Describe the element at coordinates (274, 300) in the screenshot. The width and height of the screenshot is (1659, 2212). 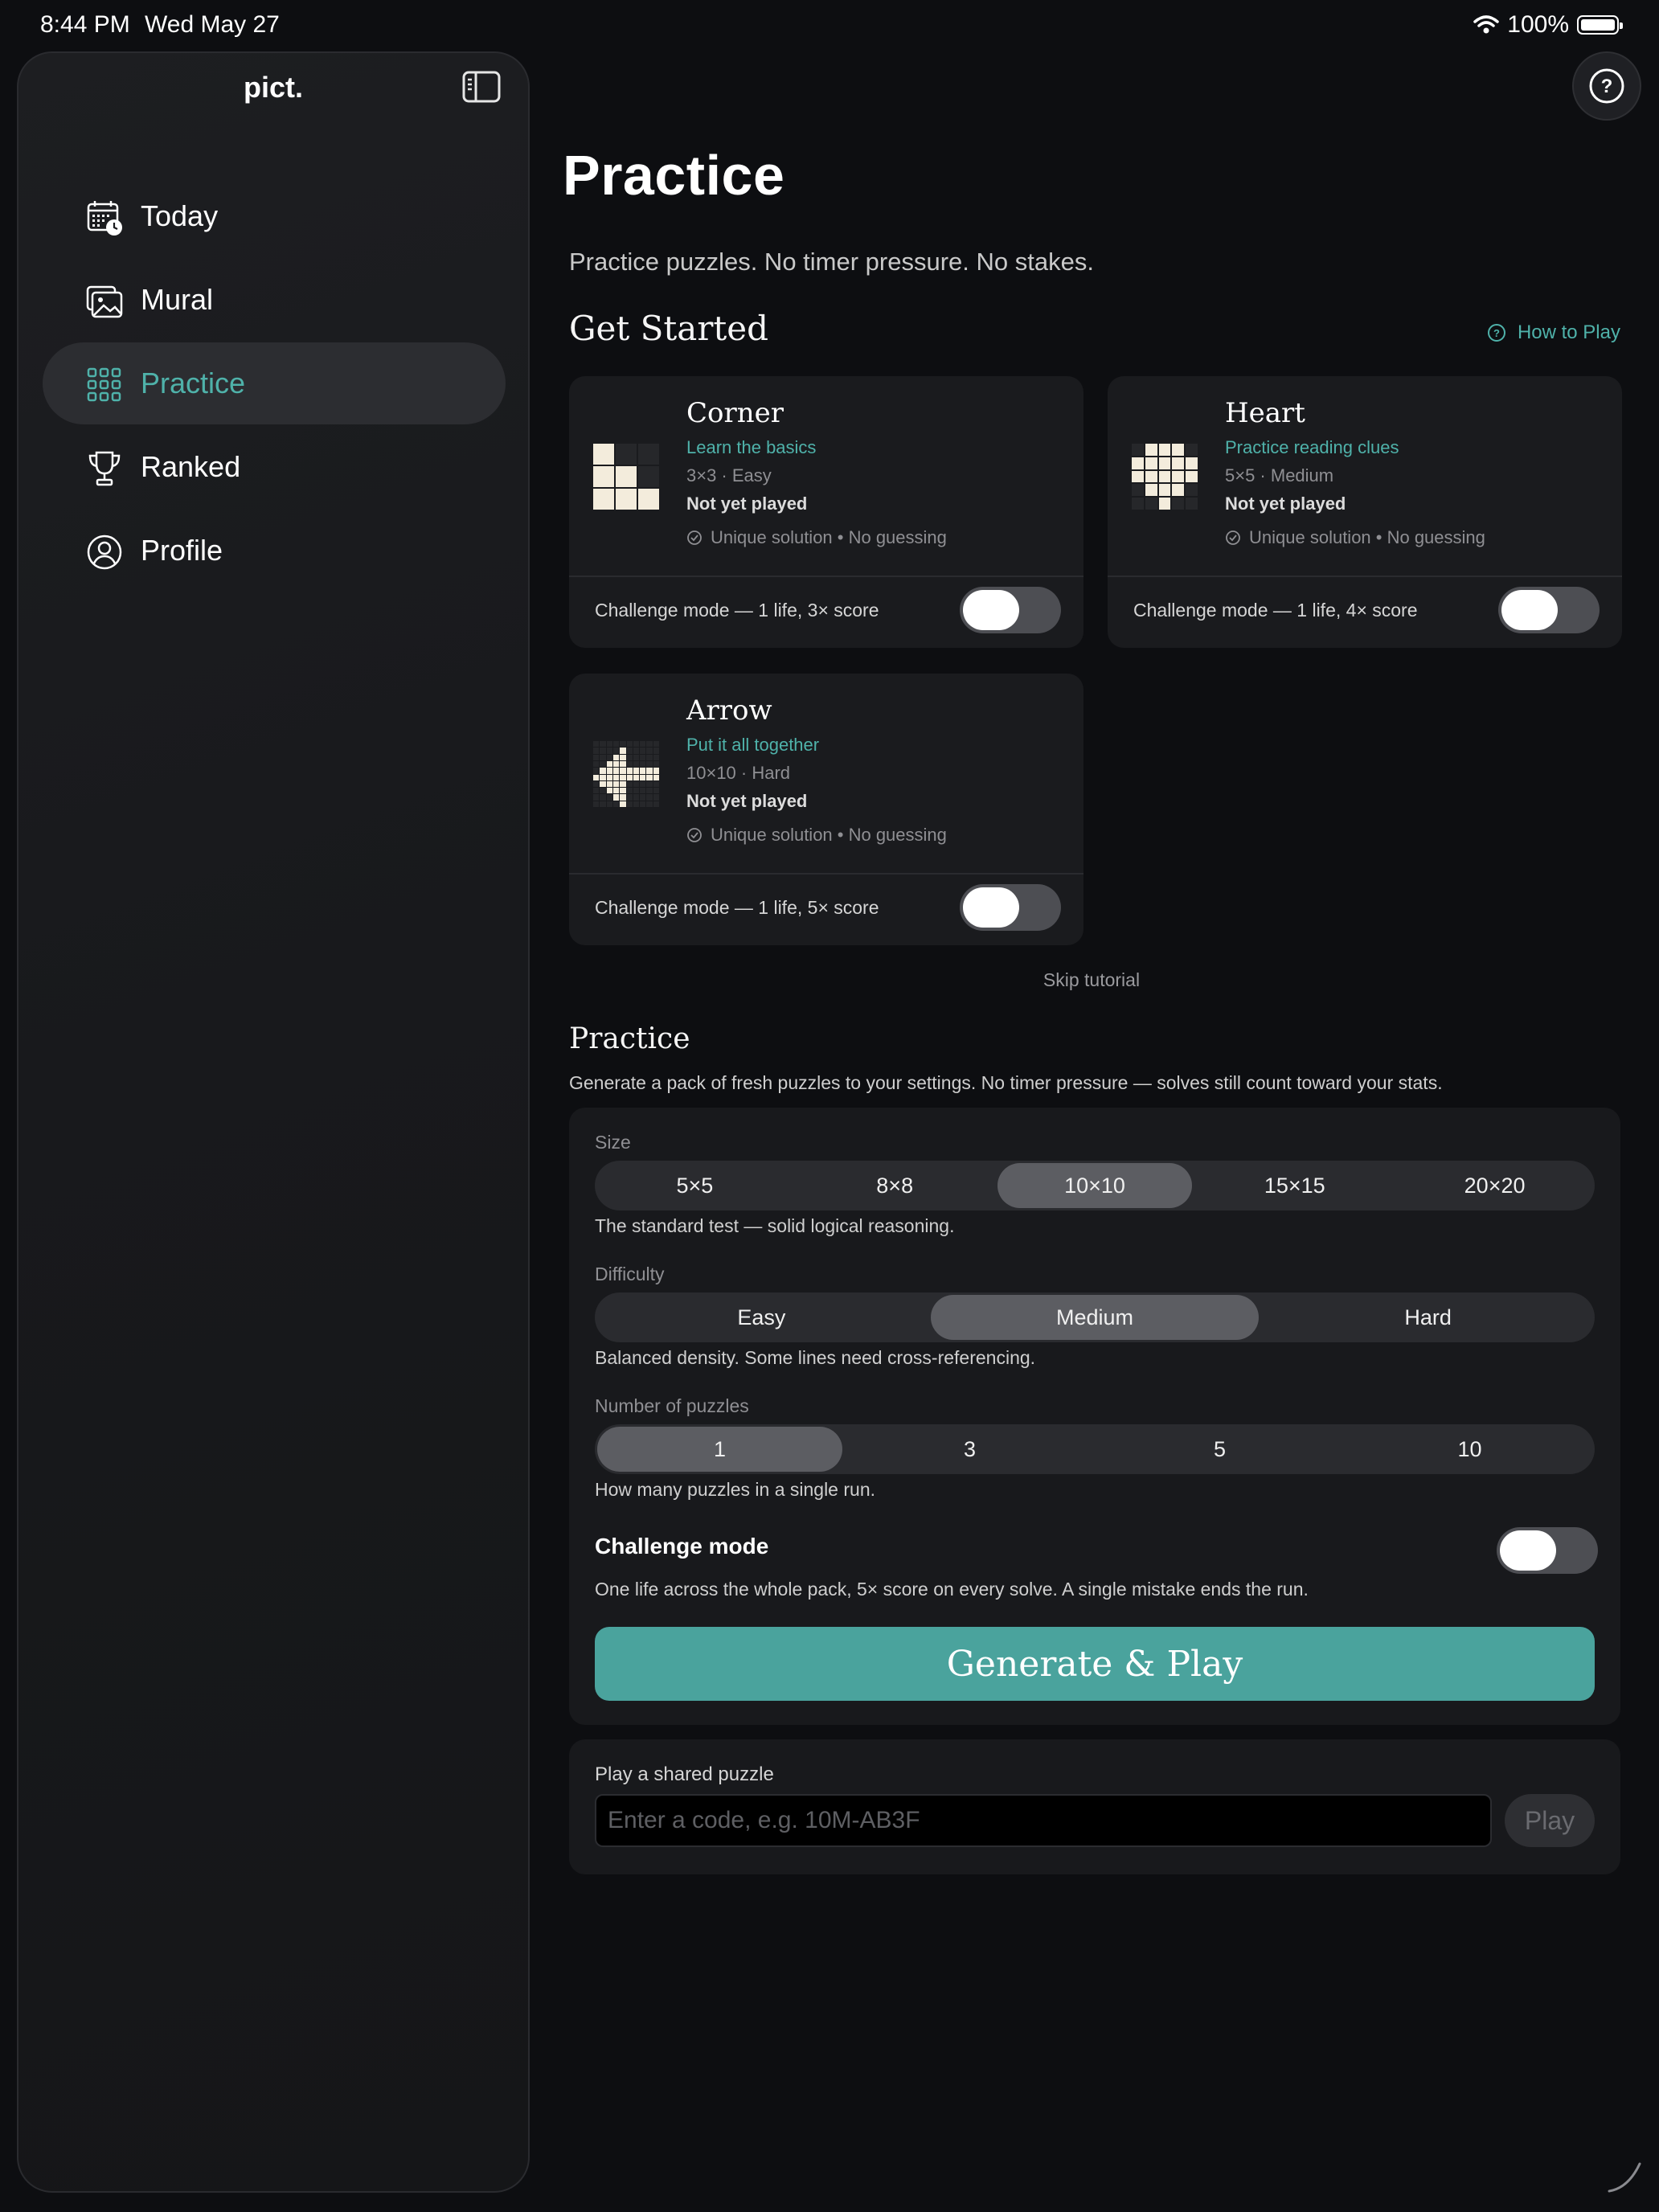
I see `sidebar-item-mural: Mural` at that location.